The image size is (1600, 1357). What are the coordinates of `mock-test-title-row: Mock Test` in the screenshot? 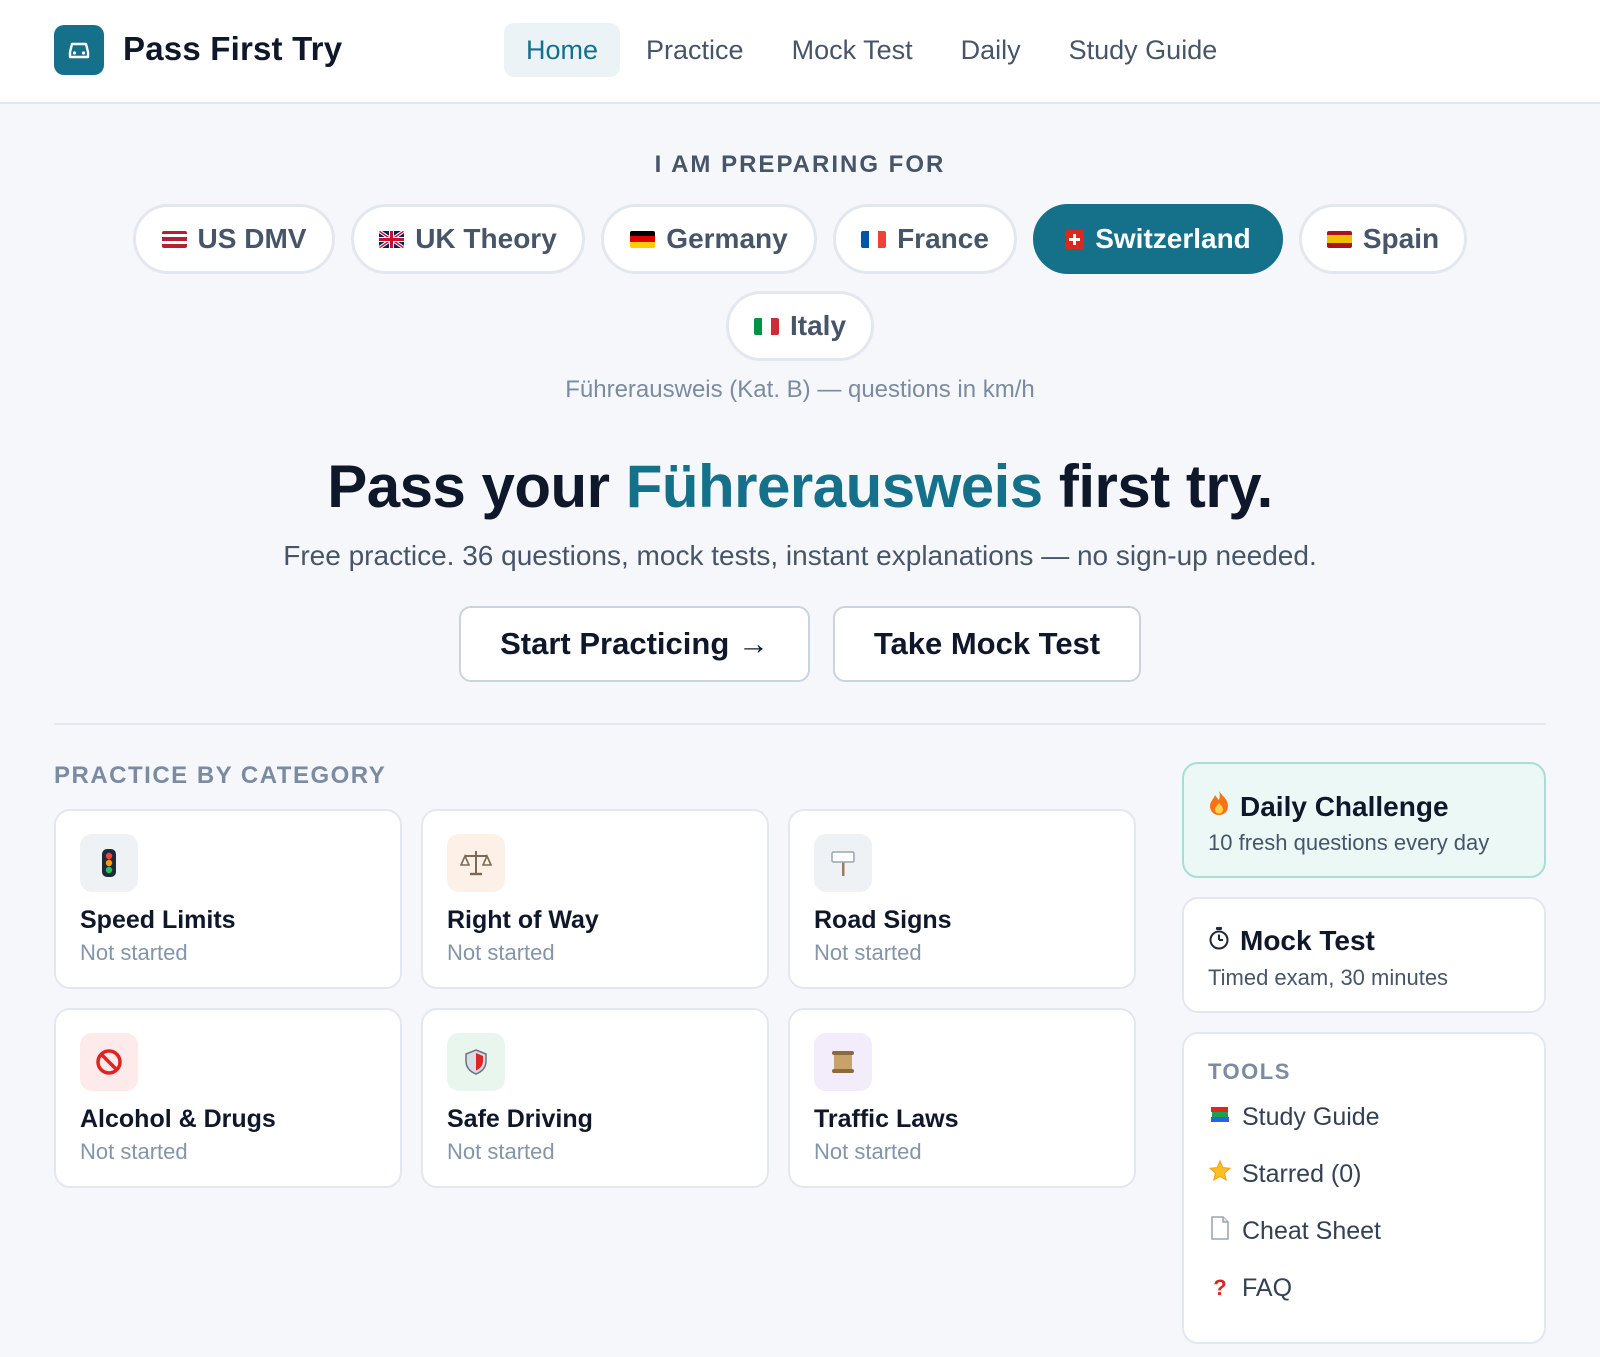 It's located at (1291, 941).